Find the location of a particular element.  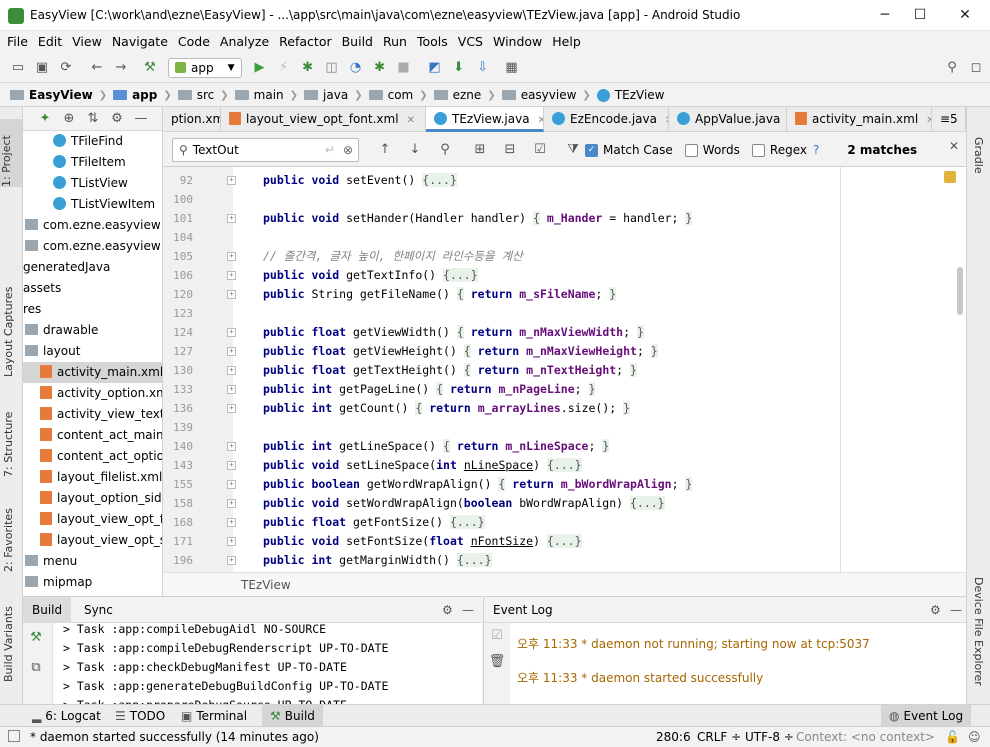

tree-item: com.ezne.easyview (an is located at coordinates (92, 225).